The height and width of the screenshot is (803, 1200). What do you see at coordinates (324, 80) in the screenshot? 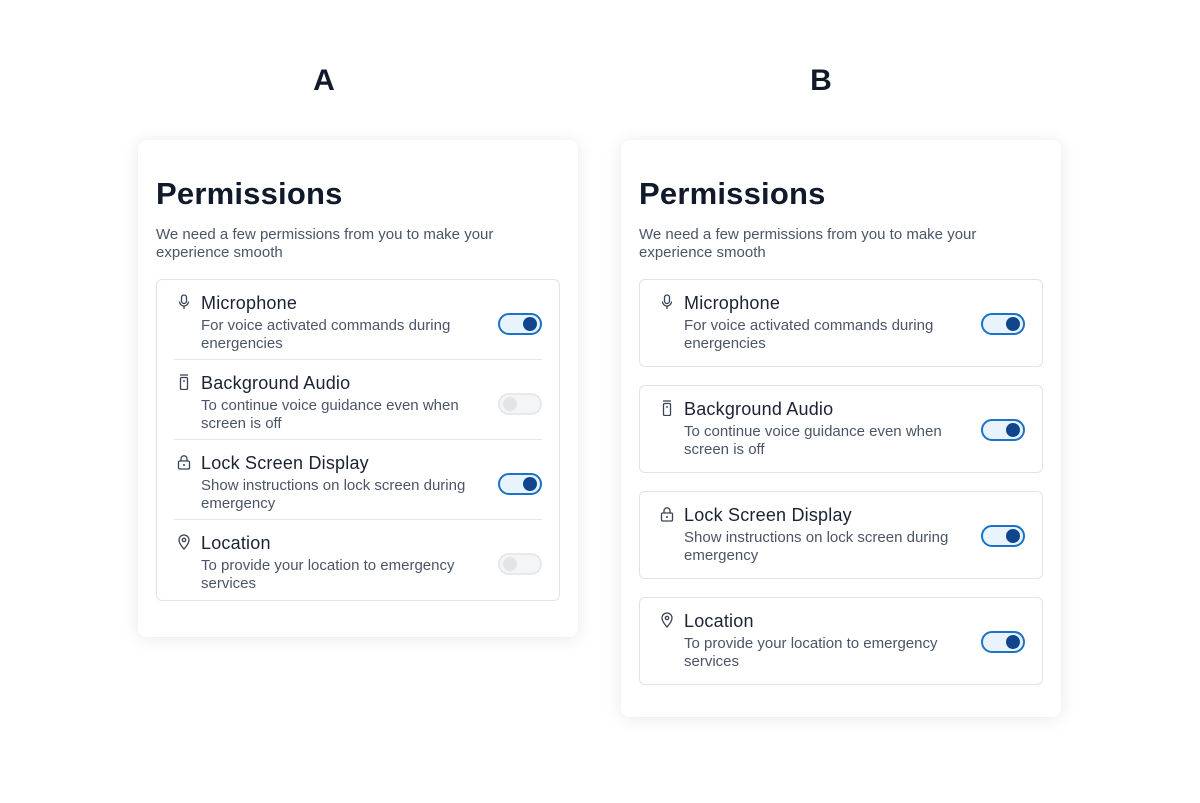
I see `variant-label-a: A` at bounding box center [324, 80].